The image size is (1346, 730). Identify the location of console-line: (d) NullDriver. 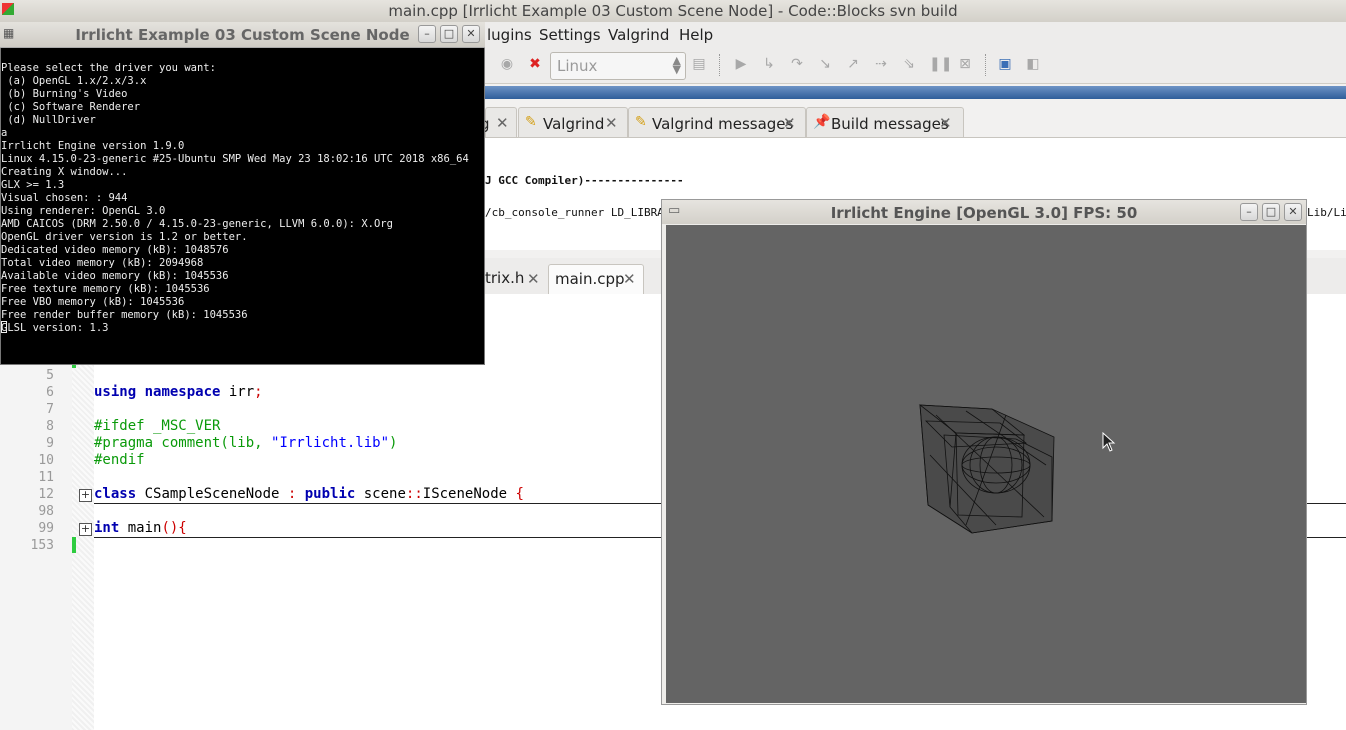
(48, 120).